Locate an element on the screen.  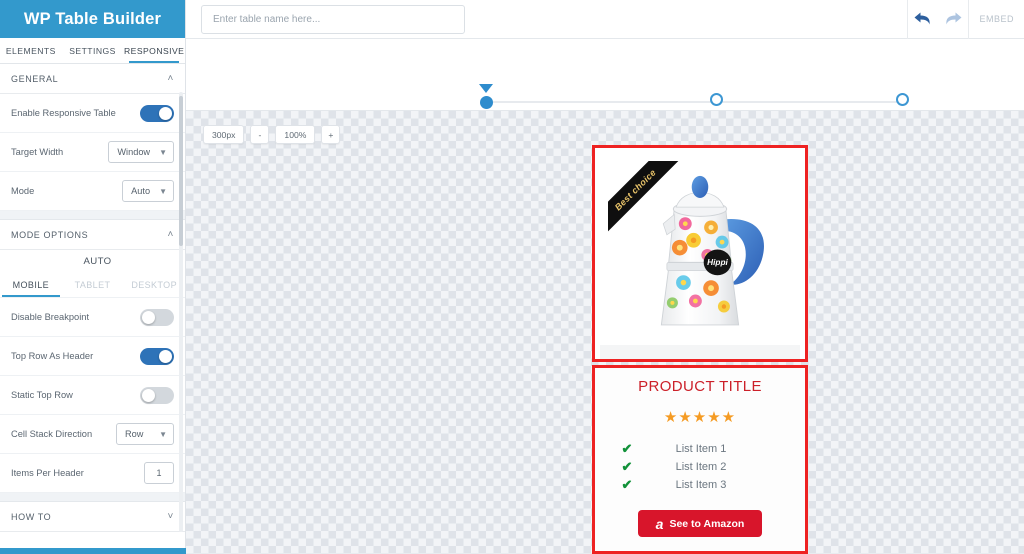
row-enable-responsive-table: Enable Responsive Table is located at coordinates (92, 113).